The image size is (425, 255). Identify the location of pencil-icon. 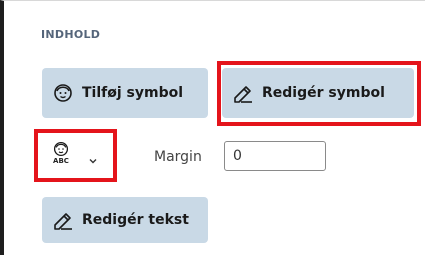
(63, 220).